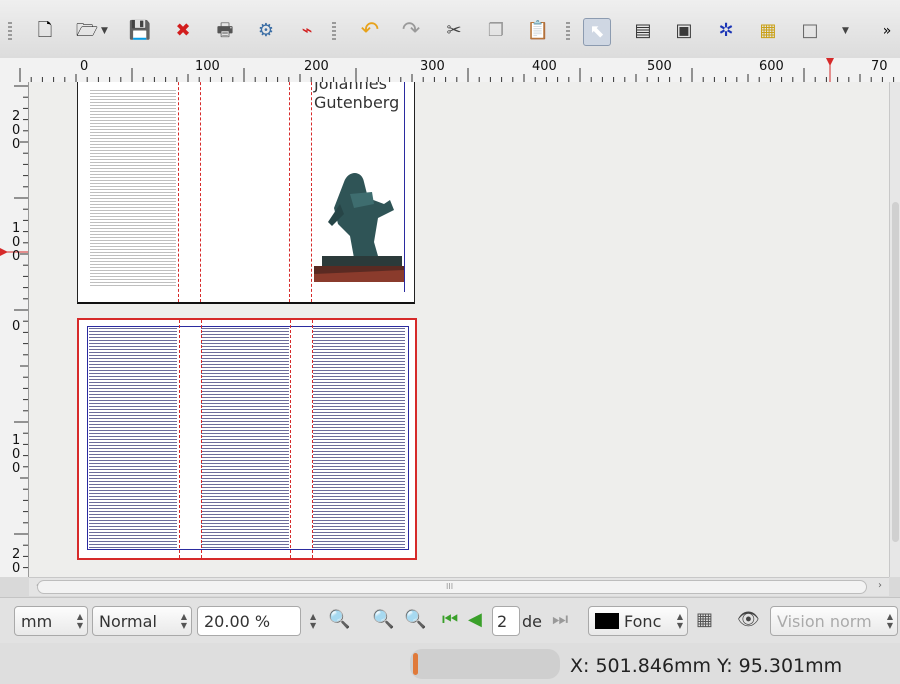 The width and height of the screenshot is (900, 684). What do you see at coordinates (880, 586) in the screenshot?
I see `scroll-right-icon: ›` at bounding box center [880, 586].